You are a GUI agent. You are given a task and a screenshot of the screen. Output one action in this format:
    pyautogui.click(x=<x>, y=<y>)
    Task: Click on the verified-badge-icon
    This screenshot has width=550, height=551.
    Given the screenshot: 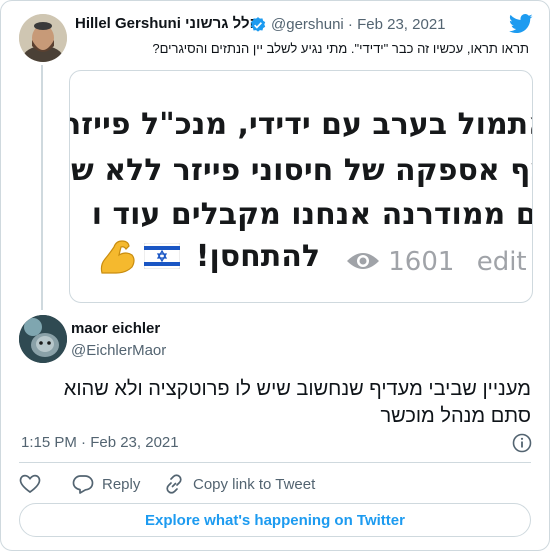 What is the action you would take?
    pyautogui.click(x=258, y=24)
    